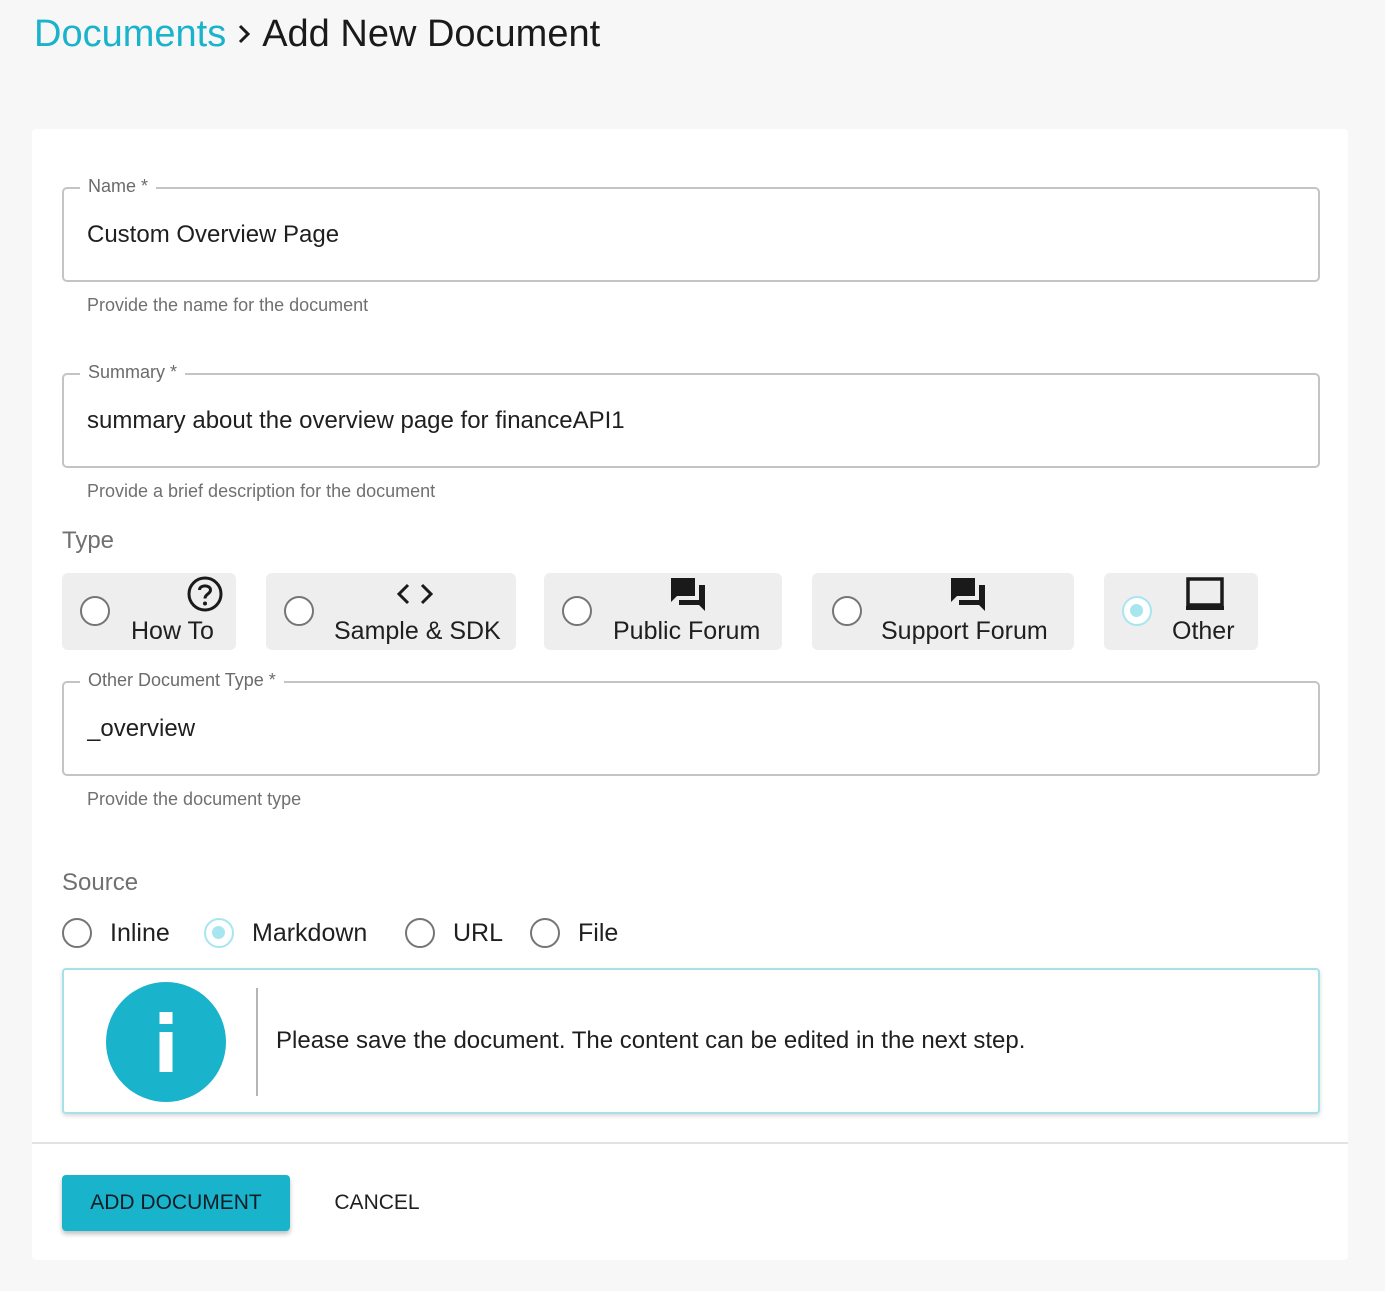 The height and width of the screenshot is (1291, 1385). I want to click on name-field: Name *, so click(691, 228).